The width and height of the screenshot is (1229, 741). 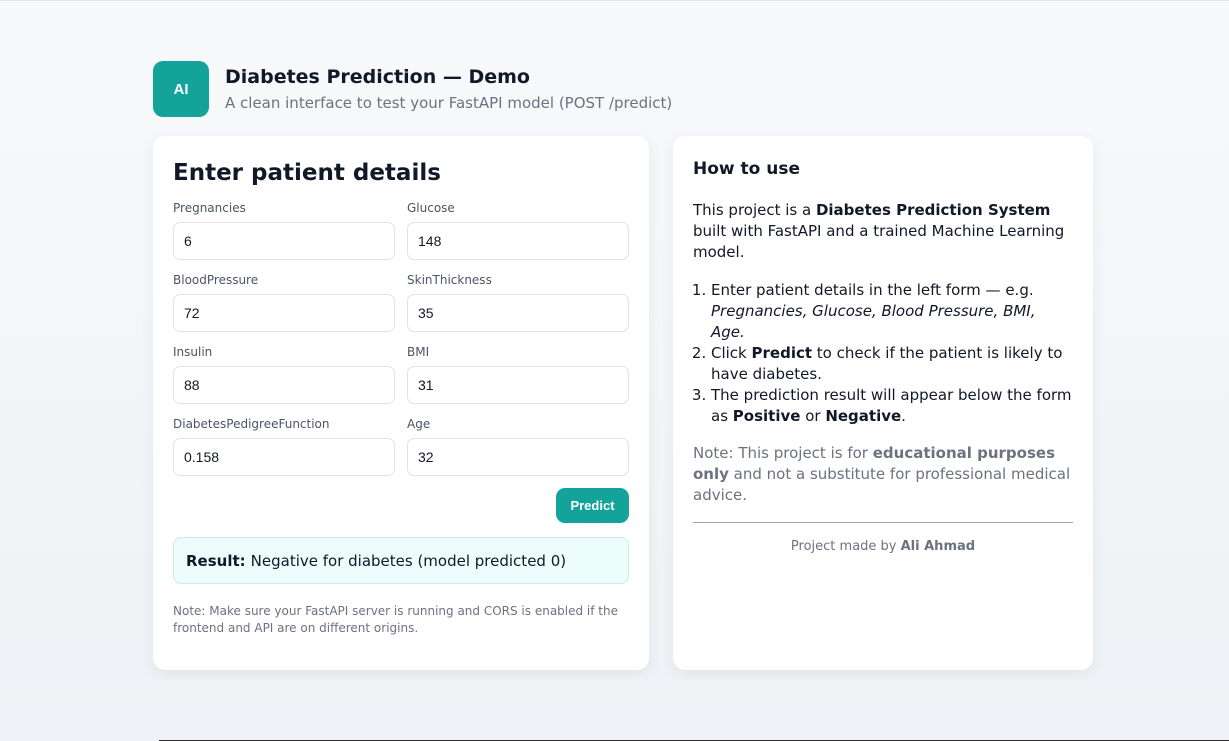 I want to click on field-pregnancies: Pregnancies, so click(x=284, y=230).